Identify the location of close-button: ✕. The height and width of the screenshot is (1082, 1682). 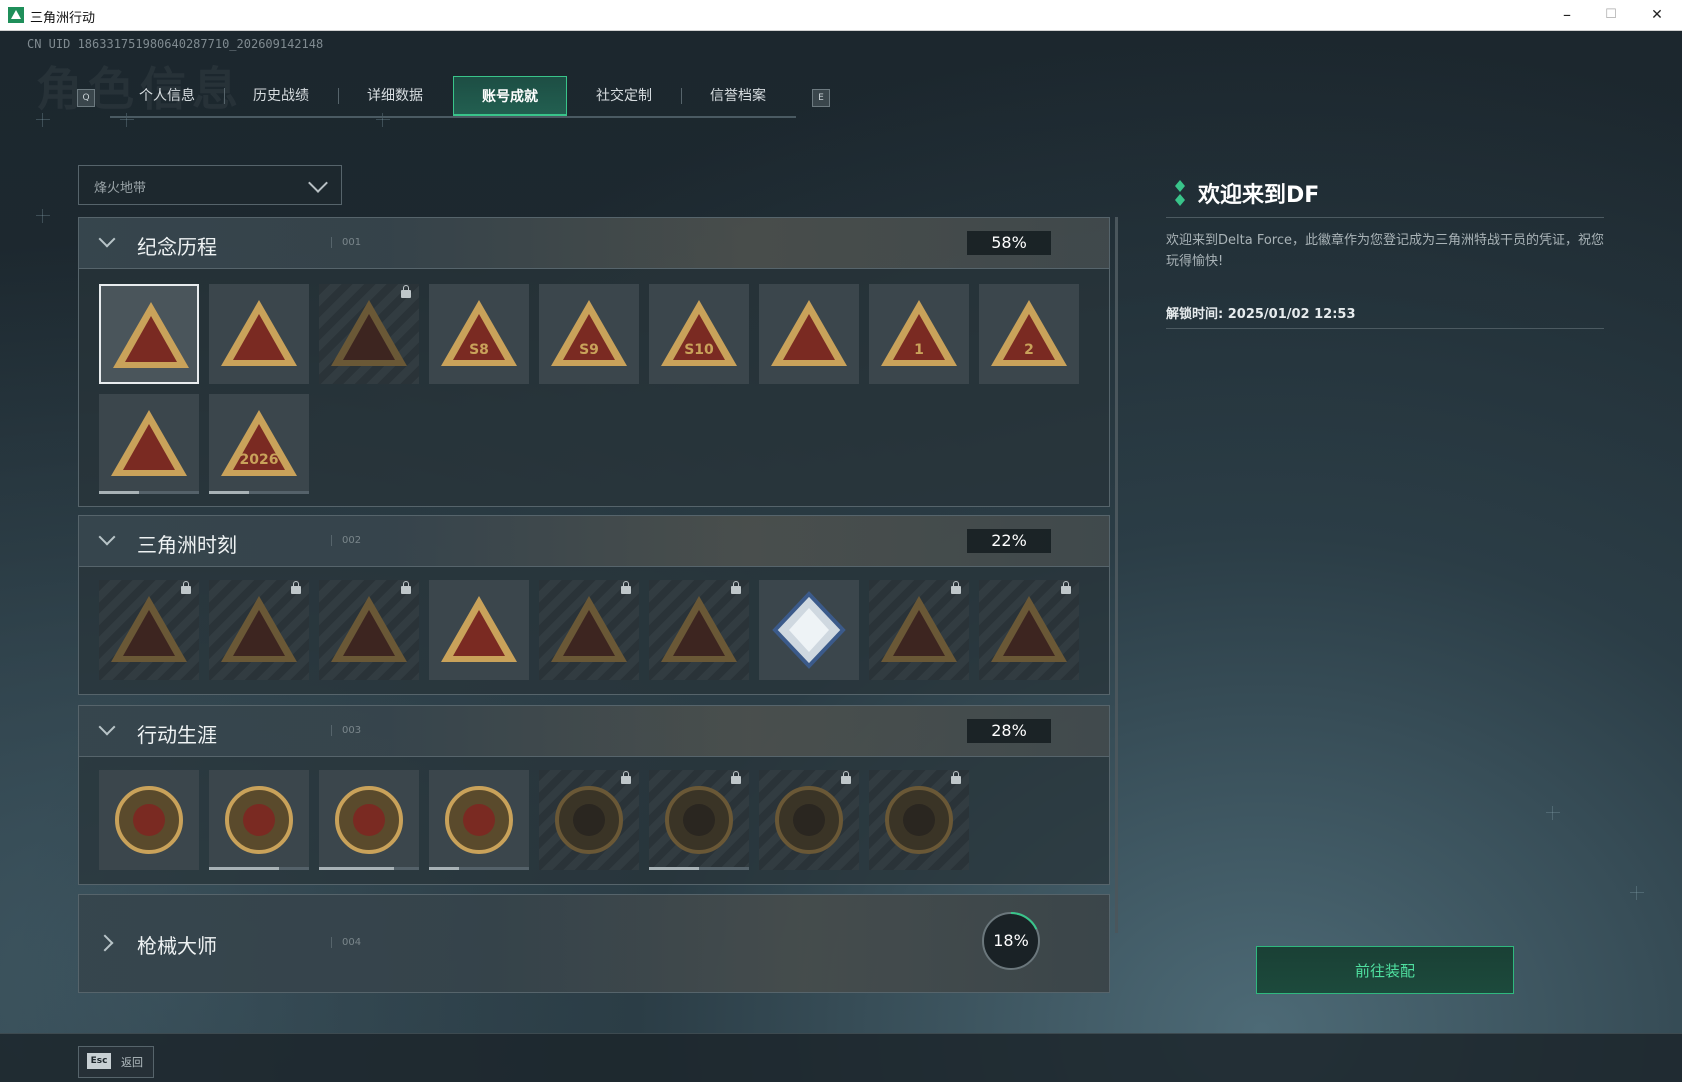
(1657, 15).